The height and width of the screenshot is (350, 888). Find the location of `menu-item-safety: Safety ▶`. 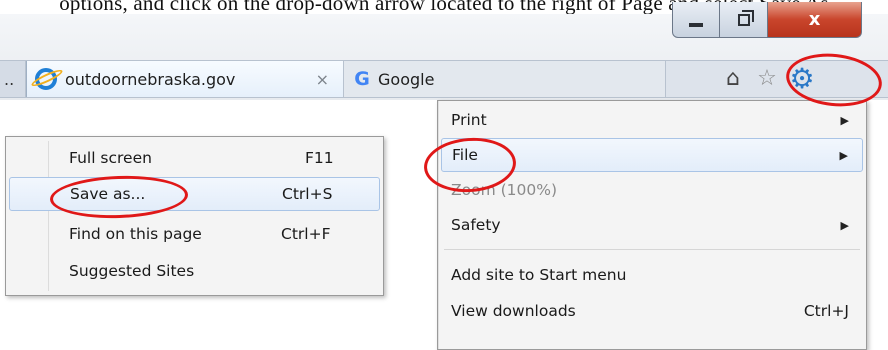

menu-item-safety: Safety ▶ is located at coordinates (652, 225).